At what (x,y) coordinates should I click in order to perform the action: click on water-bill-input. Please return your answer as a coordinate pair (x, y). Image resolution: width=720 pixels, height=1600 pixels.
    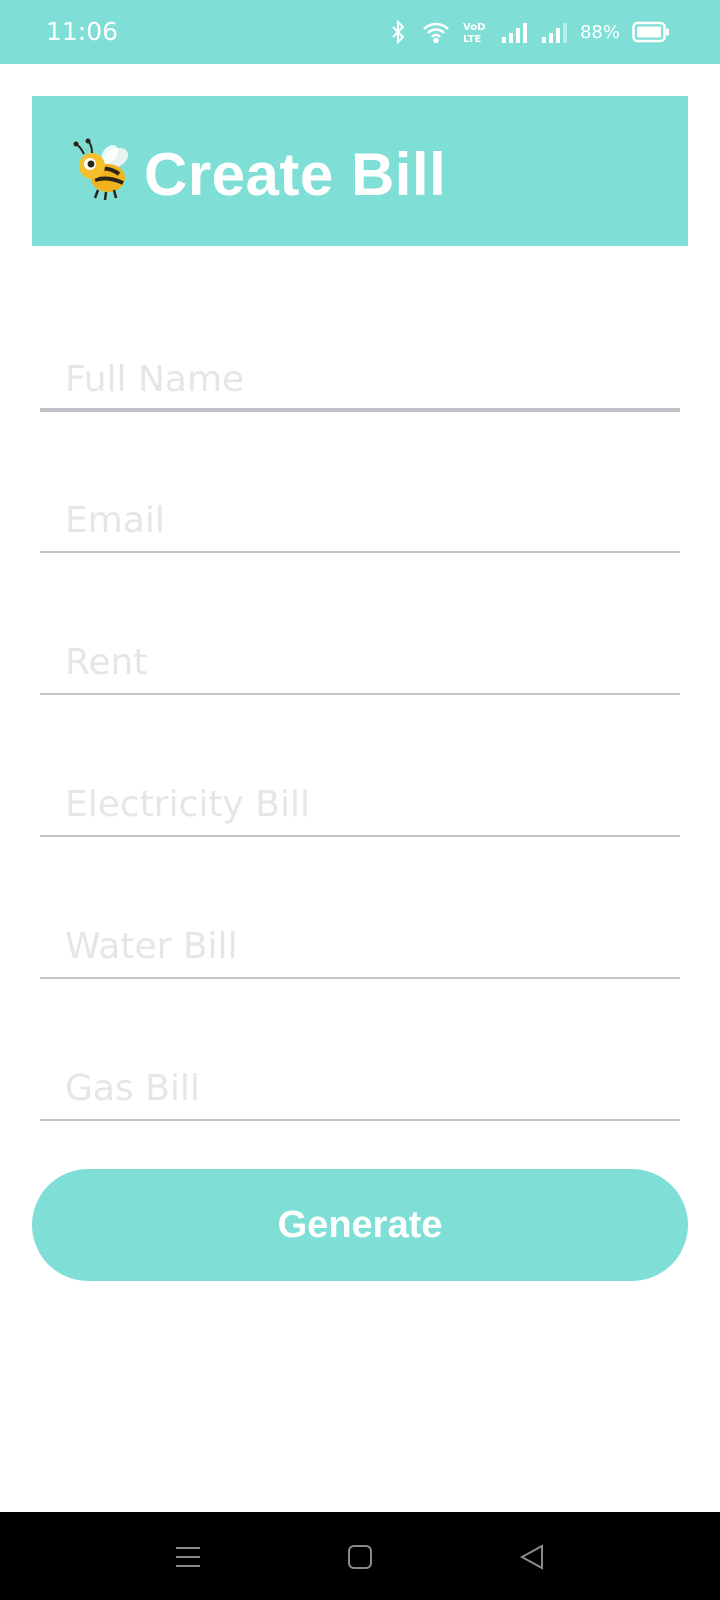
    Looking at the image, I should click on (360, 939).